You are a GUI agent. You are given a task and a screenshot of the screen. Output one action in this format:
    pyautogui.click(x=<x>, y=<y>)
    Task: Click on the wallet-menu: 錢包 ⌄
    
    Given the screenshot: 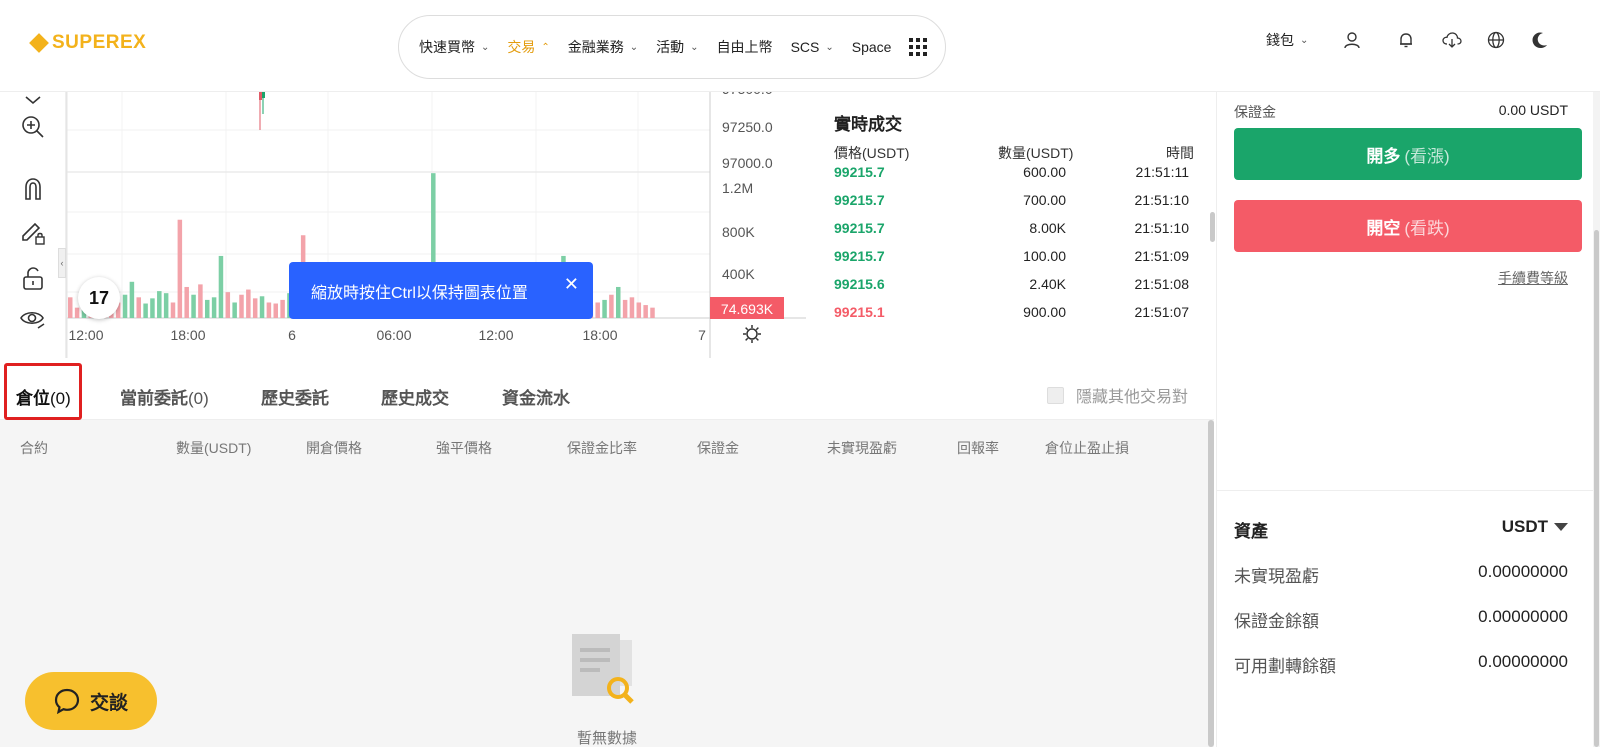 What is the action you would take?
    pyautogui.click(x=1287, y=40)
    